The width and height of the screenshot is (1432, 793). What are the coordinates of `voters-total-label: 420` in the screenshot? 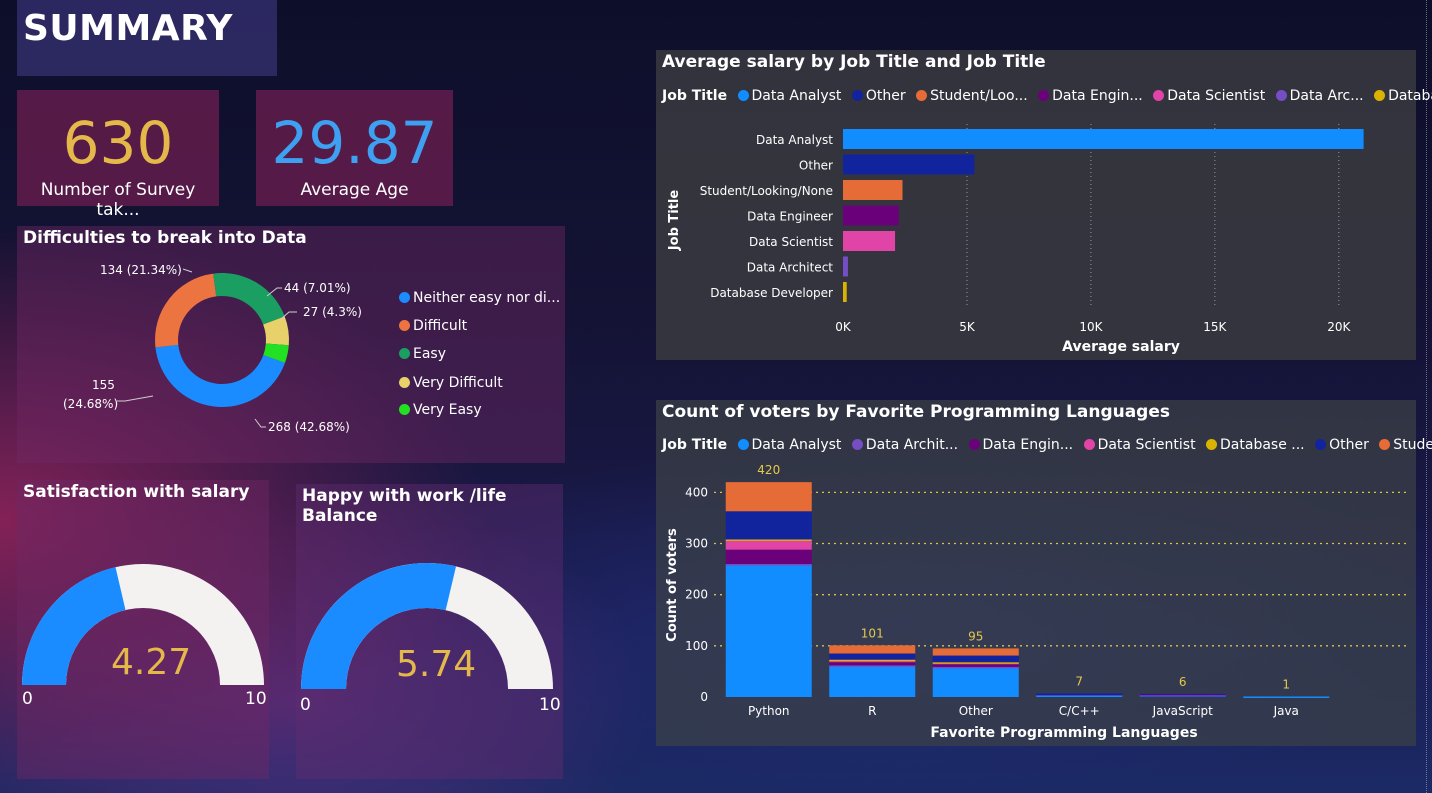 It's located at (768, 470).